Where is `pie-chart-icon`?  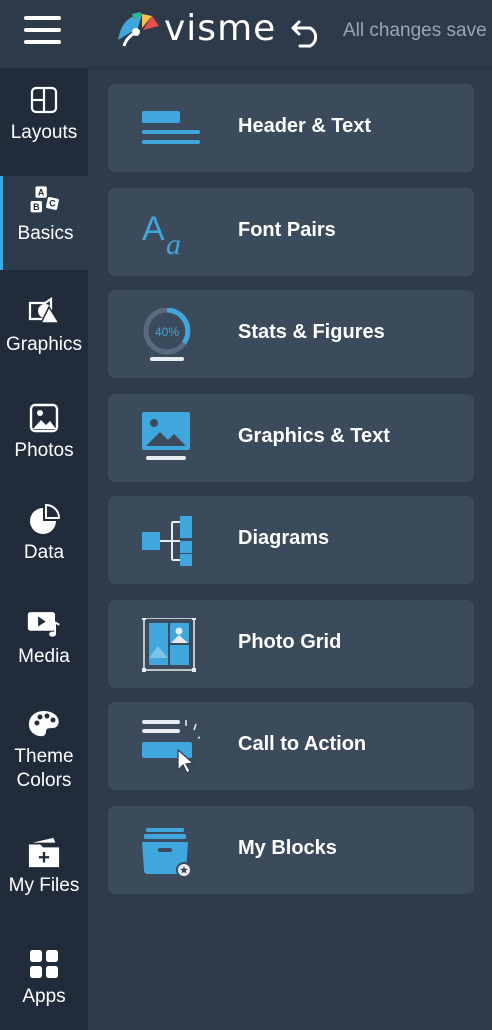
pie-chart-icon is located at coordinates (44, 520).